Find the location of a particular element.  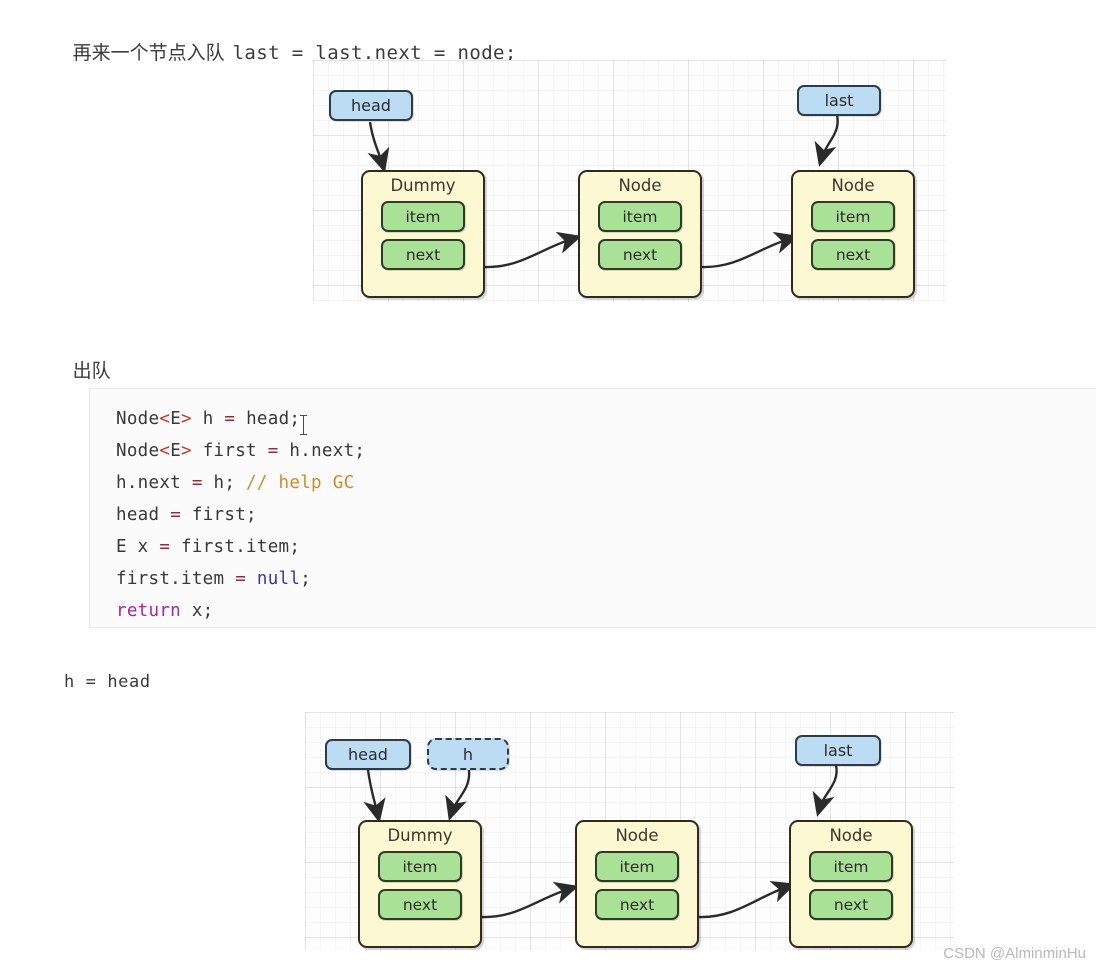

code-token: first; is located at coordinates (219, 515).